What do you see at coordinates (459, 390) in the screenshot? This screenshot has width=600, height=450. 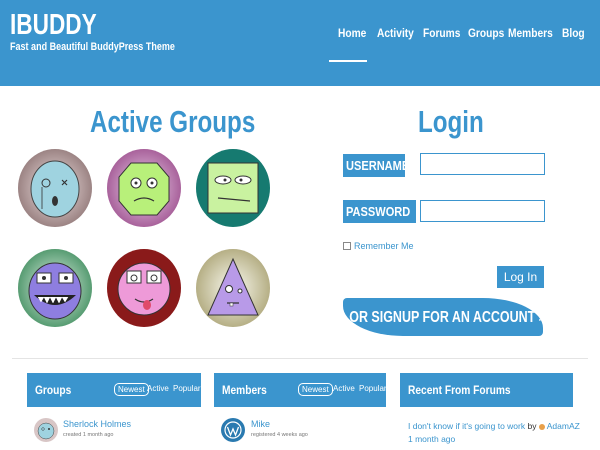 I see `forums-widget-title: Recent From Forums` at bounding box center [459, 390].